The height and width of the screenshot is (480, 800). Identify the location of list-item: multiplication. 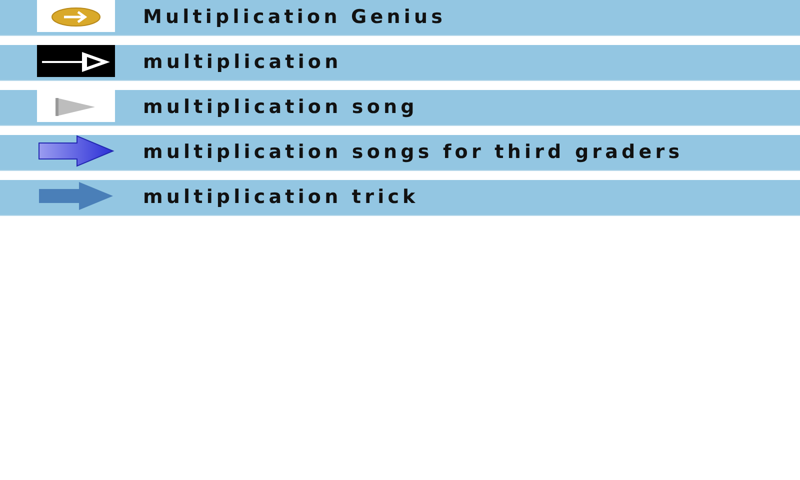
(400, 63).